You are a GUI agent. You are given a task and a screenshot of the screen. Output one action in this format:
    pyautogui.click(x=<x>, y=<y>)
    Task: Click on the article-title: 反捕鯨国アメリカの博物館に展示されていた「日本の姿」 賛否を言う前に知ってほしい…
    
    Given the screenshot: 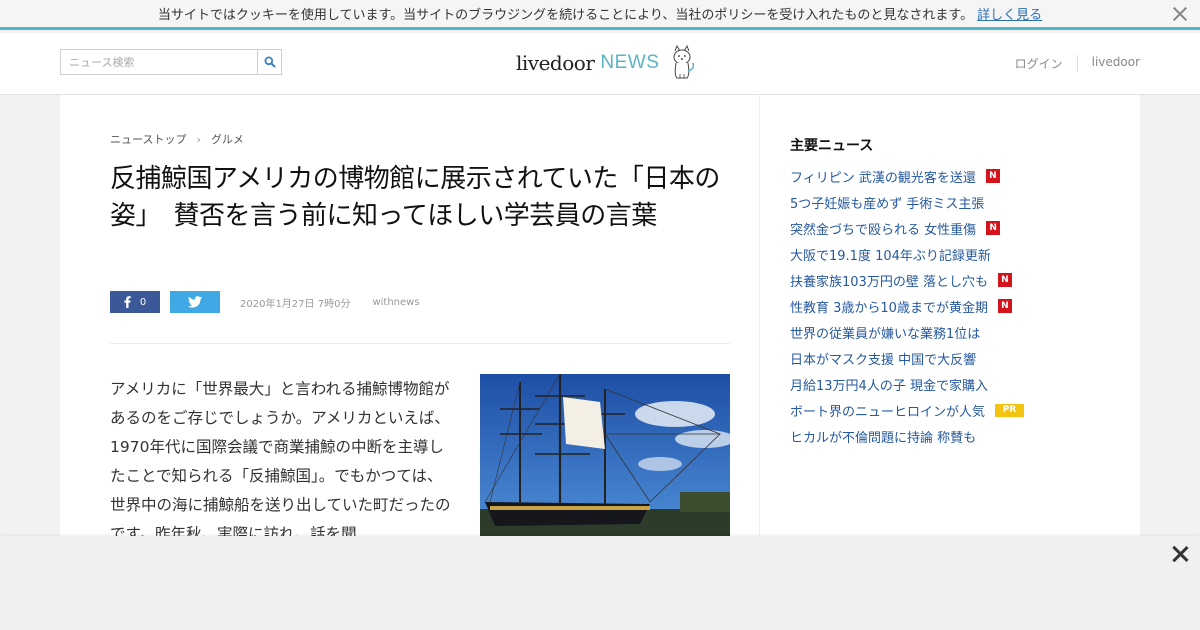 What is the action you would take?
    pyautogui.click(x=415, y=197)
    